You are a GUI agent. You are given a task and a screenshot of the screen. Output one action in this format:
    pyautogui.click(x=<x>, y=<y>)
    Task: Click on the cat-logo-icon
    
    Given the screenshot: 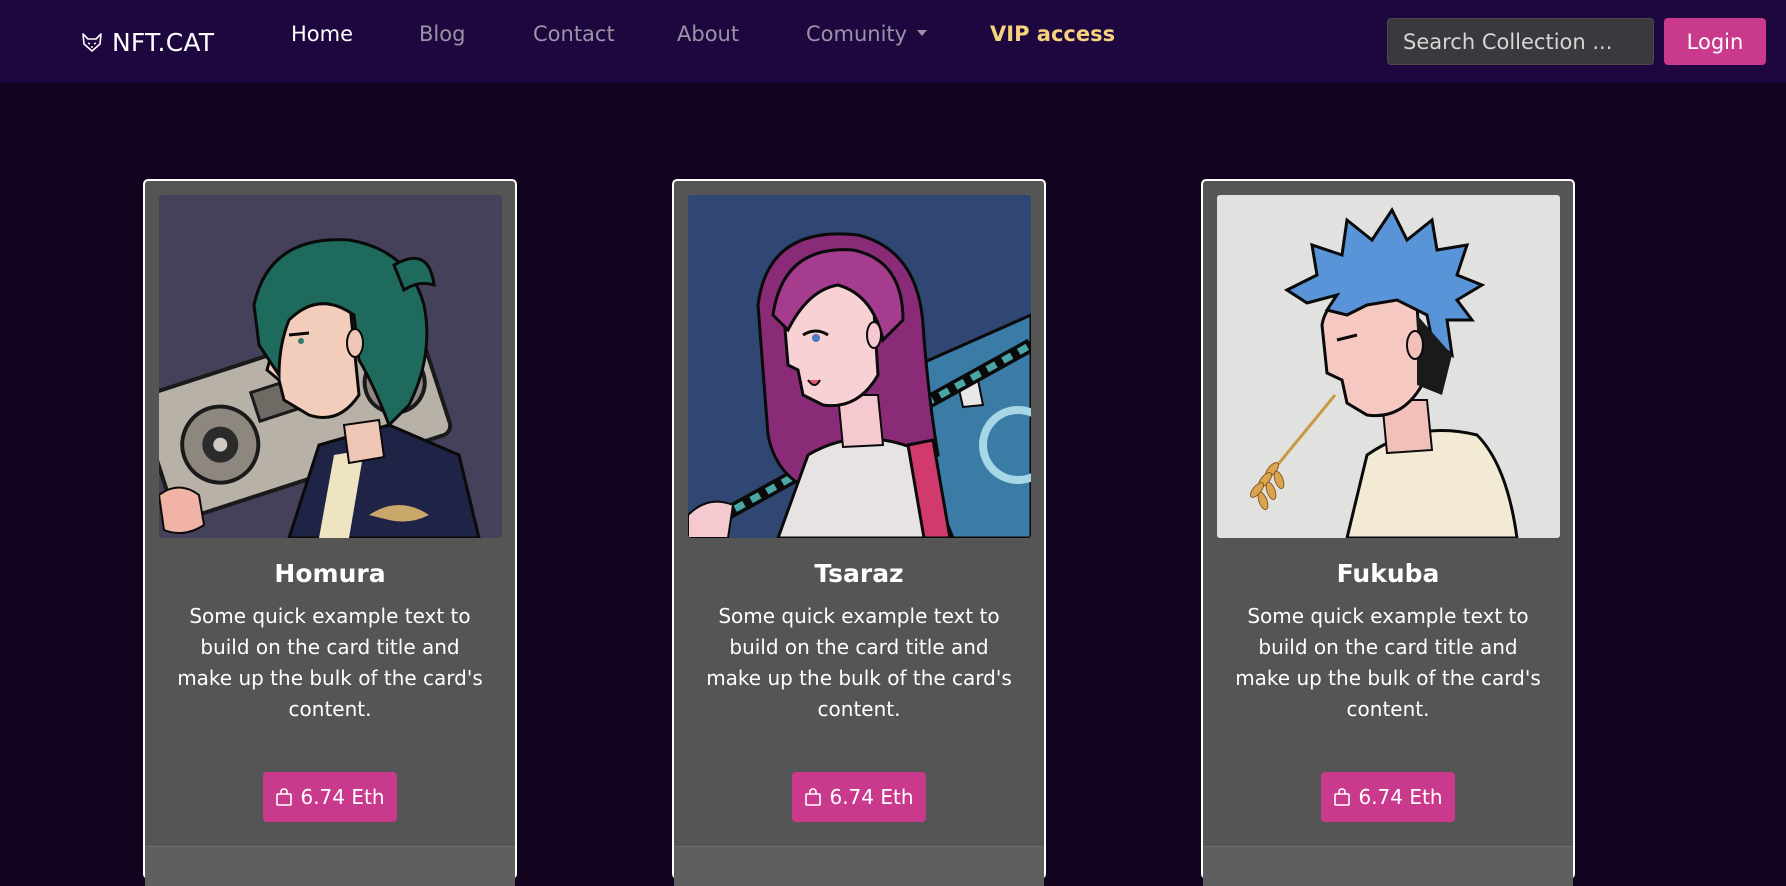 What is the action you would take?
    pyautogui.click(x=92, y=42)
    